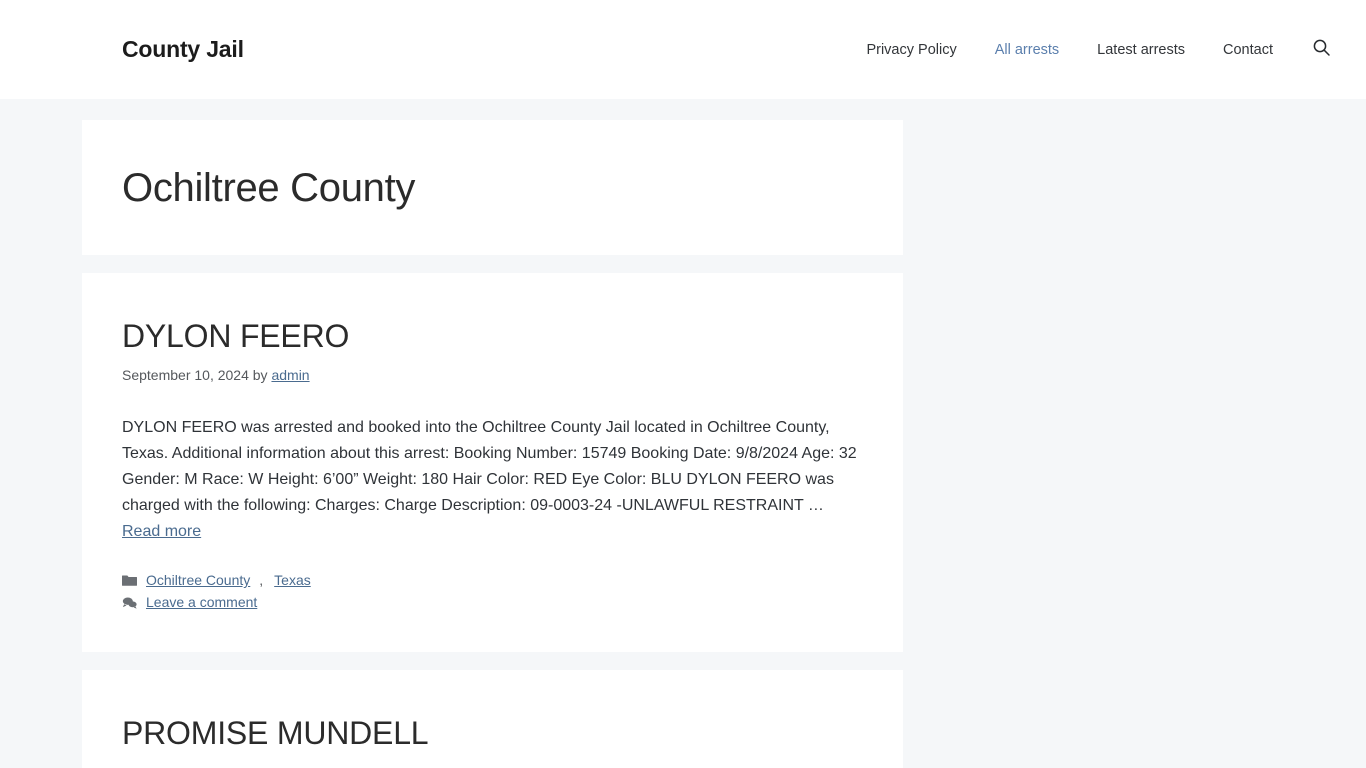 This screenshot has height=768, width=1366. Describe the element at coordinates (1027, 50) in the screenshot. I see `nav-item-all-arrests: All arrests` at that location.